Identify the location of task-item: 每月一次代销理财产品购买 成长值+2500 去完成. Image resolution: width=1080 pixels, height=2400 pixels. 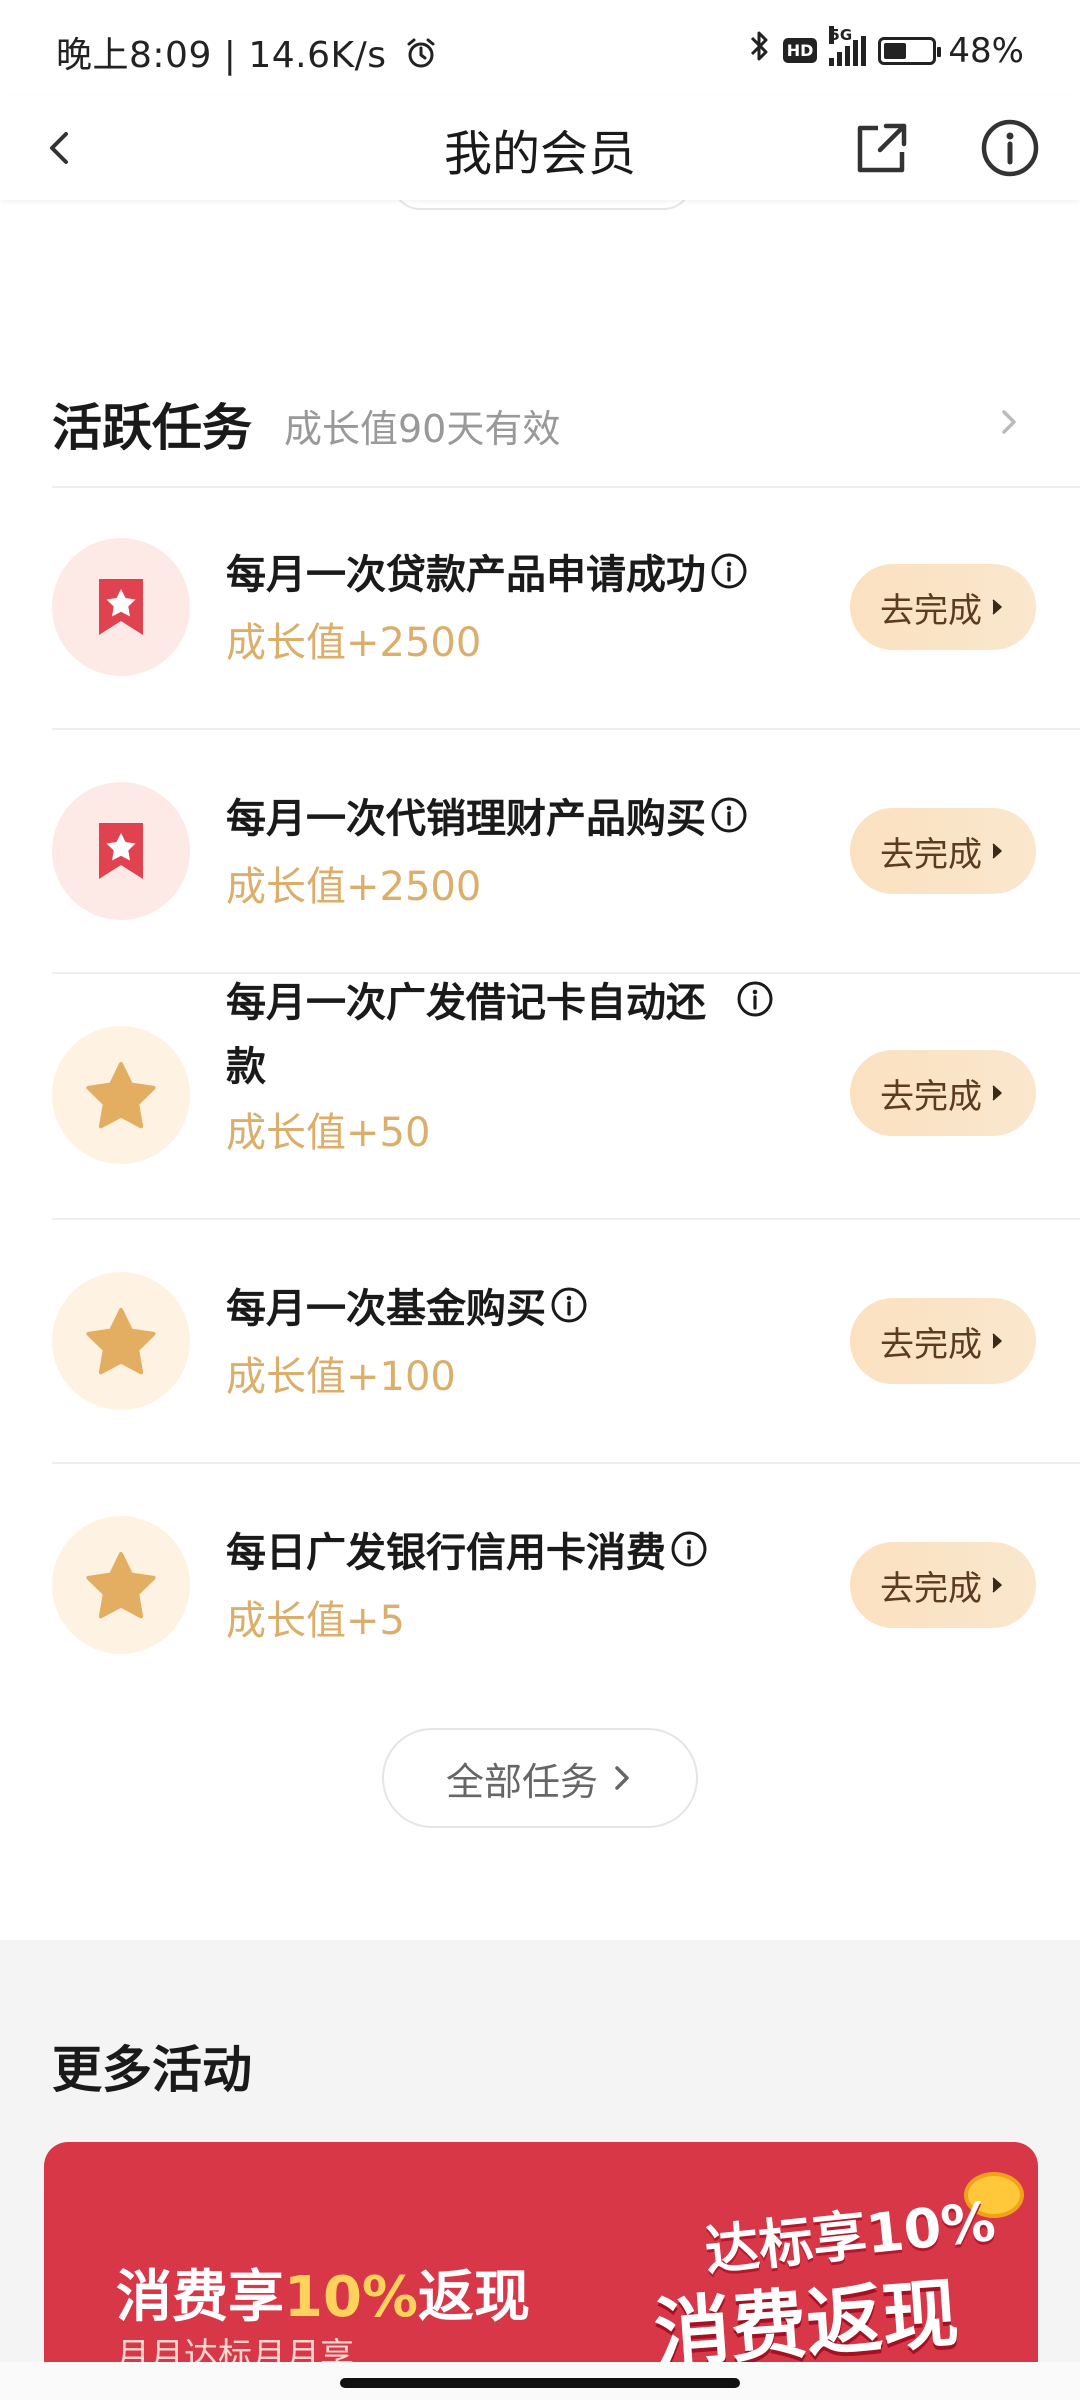
(552, 852).